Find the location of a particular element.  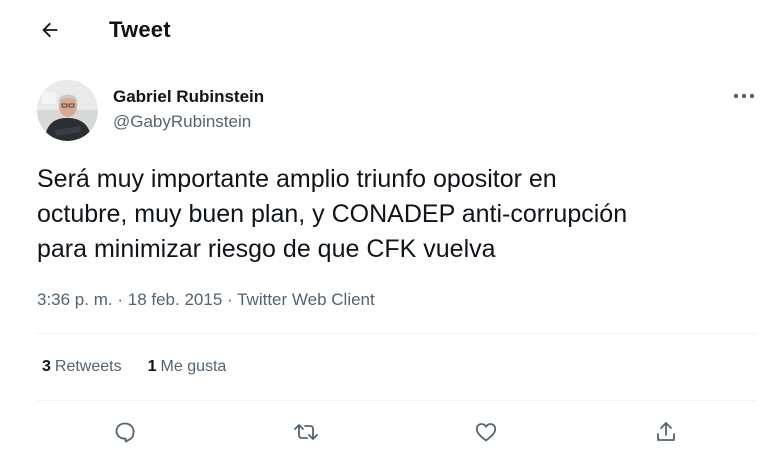

likes-label: Me gusta is located at coordinates (193, 366).